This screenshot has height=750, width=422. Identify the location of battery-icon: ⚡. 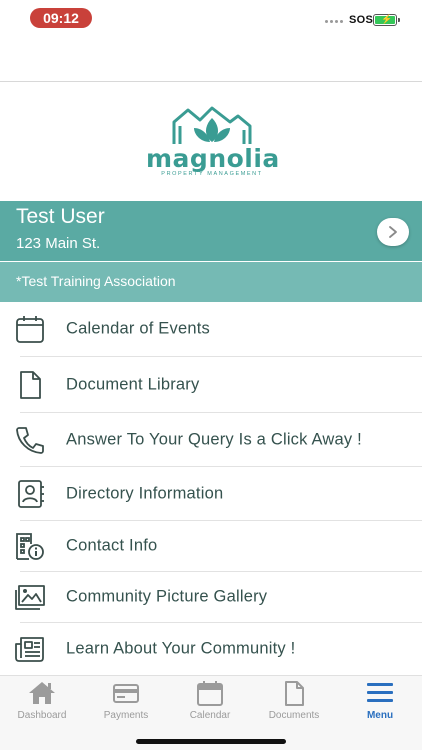
(385, 20).